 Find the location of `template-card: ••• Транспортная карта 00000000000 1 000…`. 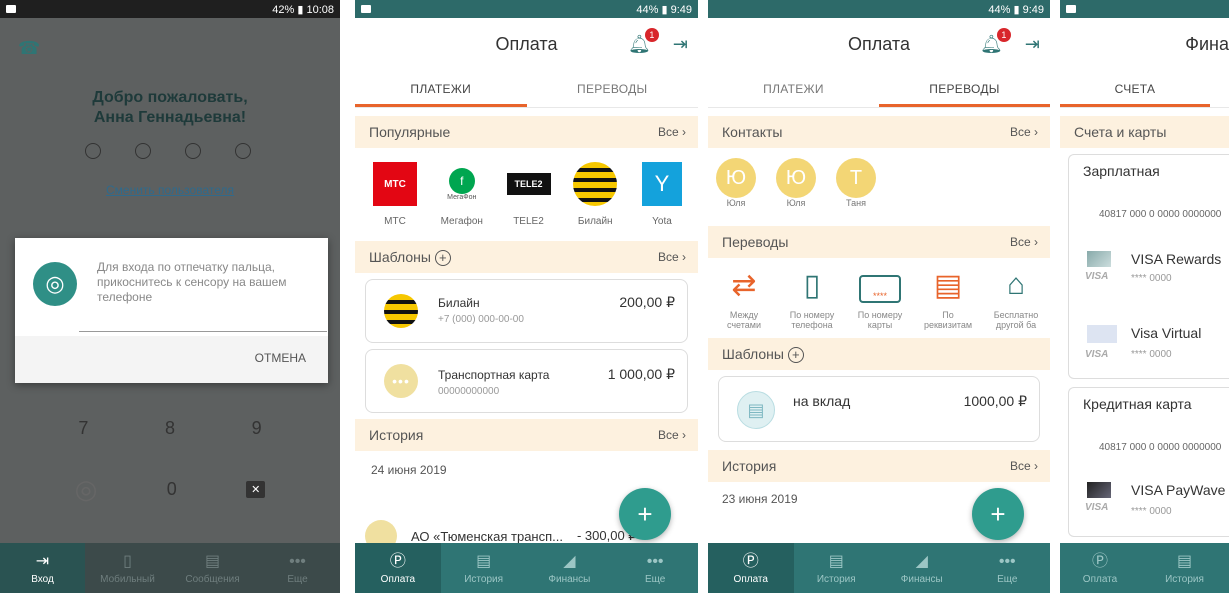

template-card: ••• Транспортная карта 00000000000 1 000… is located at coordinates (526, 381).